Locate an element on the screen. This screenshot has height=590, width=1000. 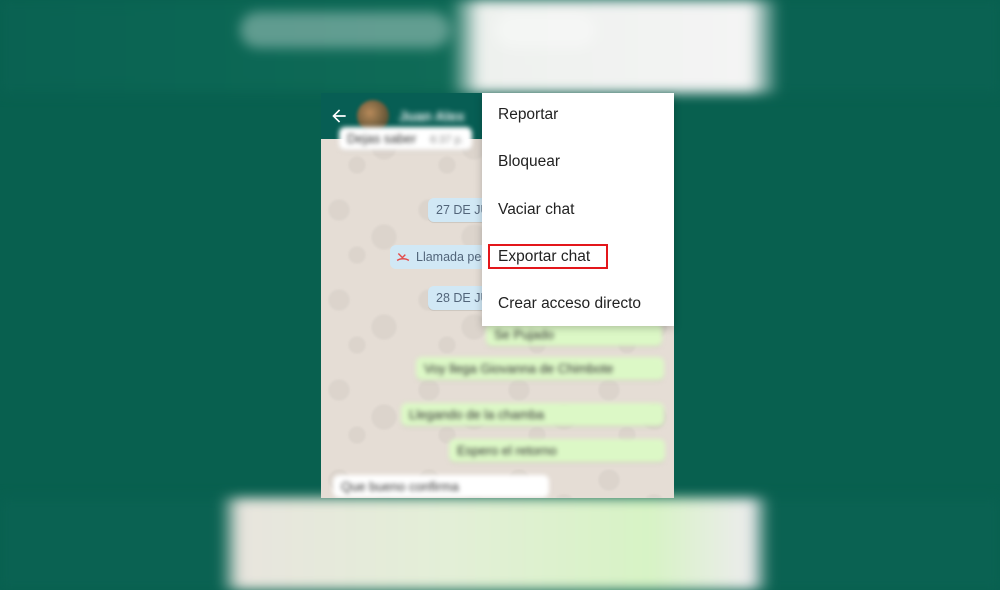
message-text: Dejas saber is located at coordinates (382, 138).